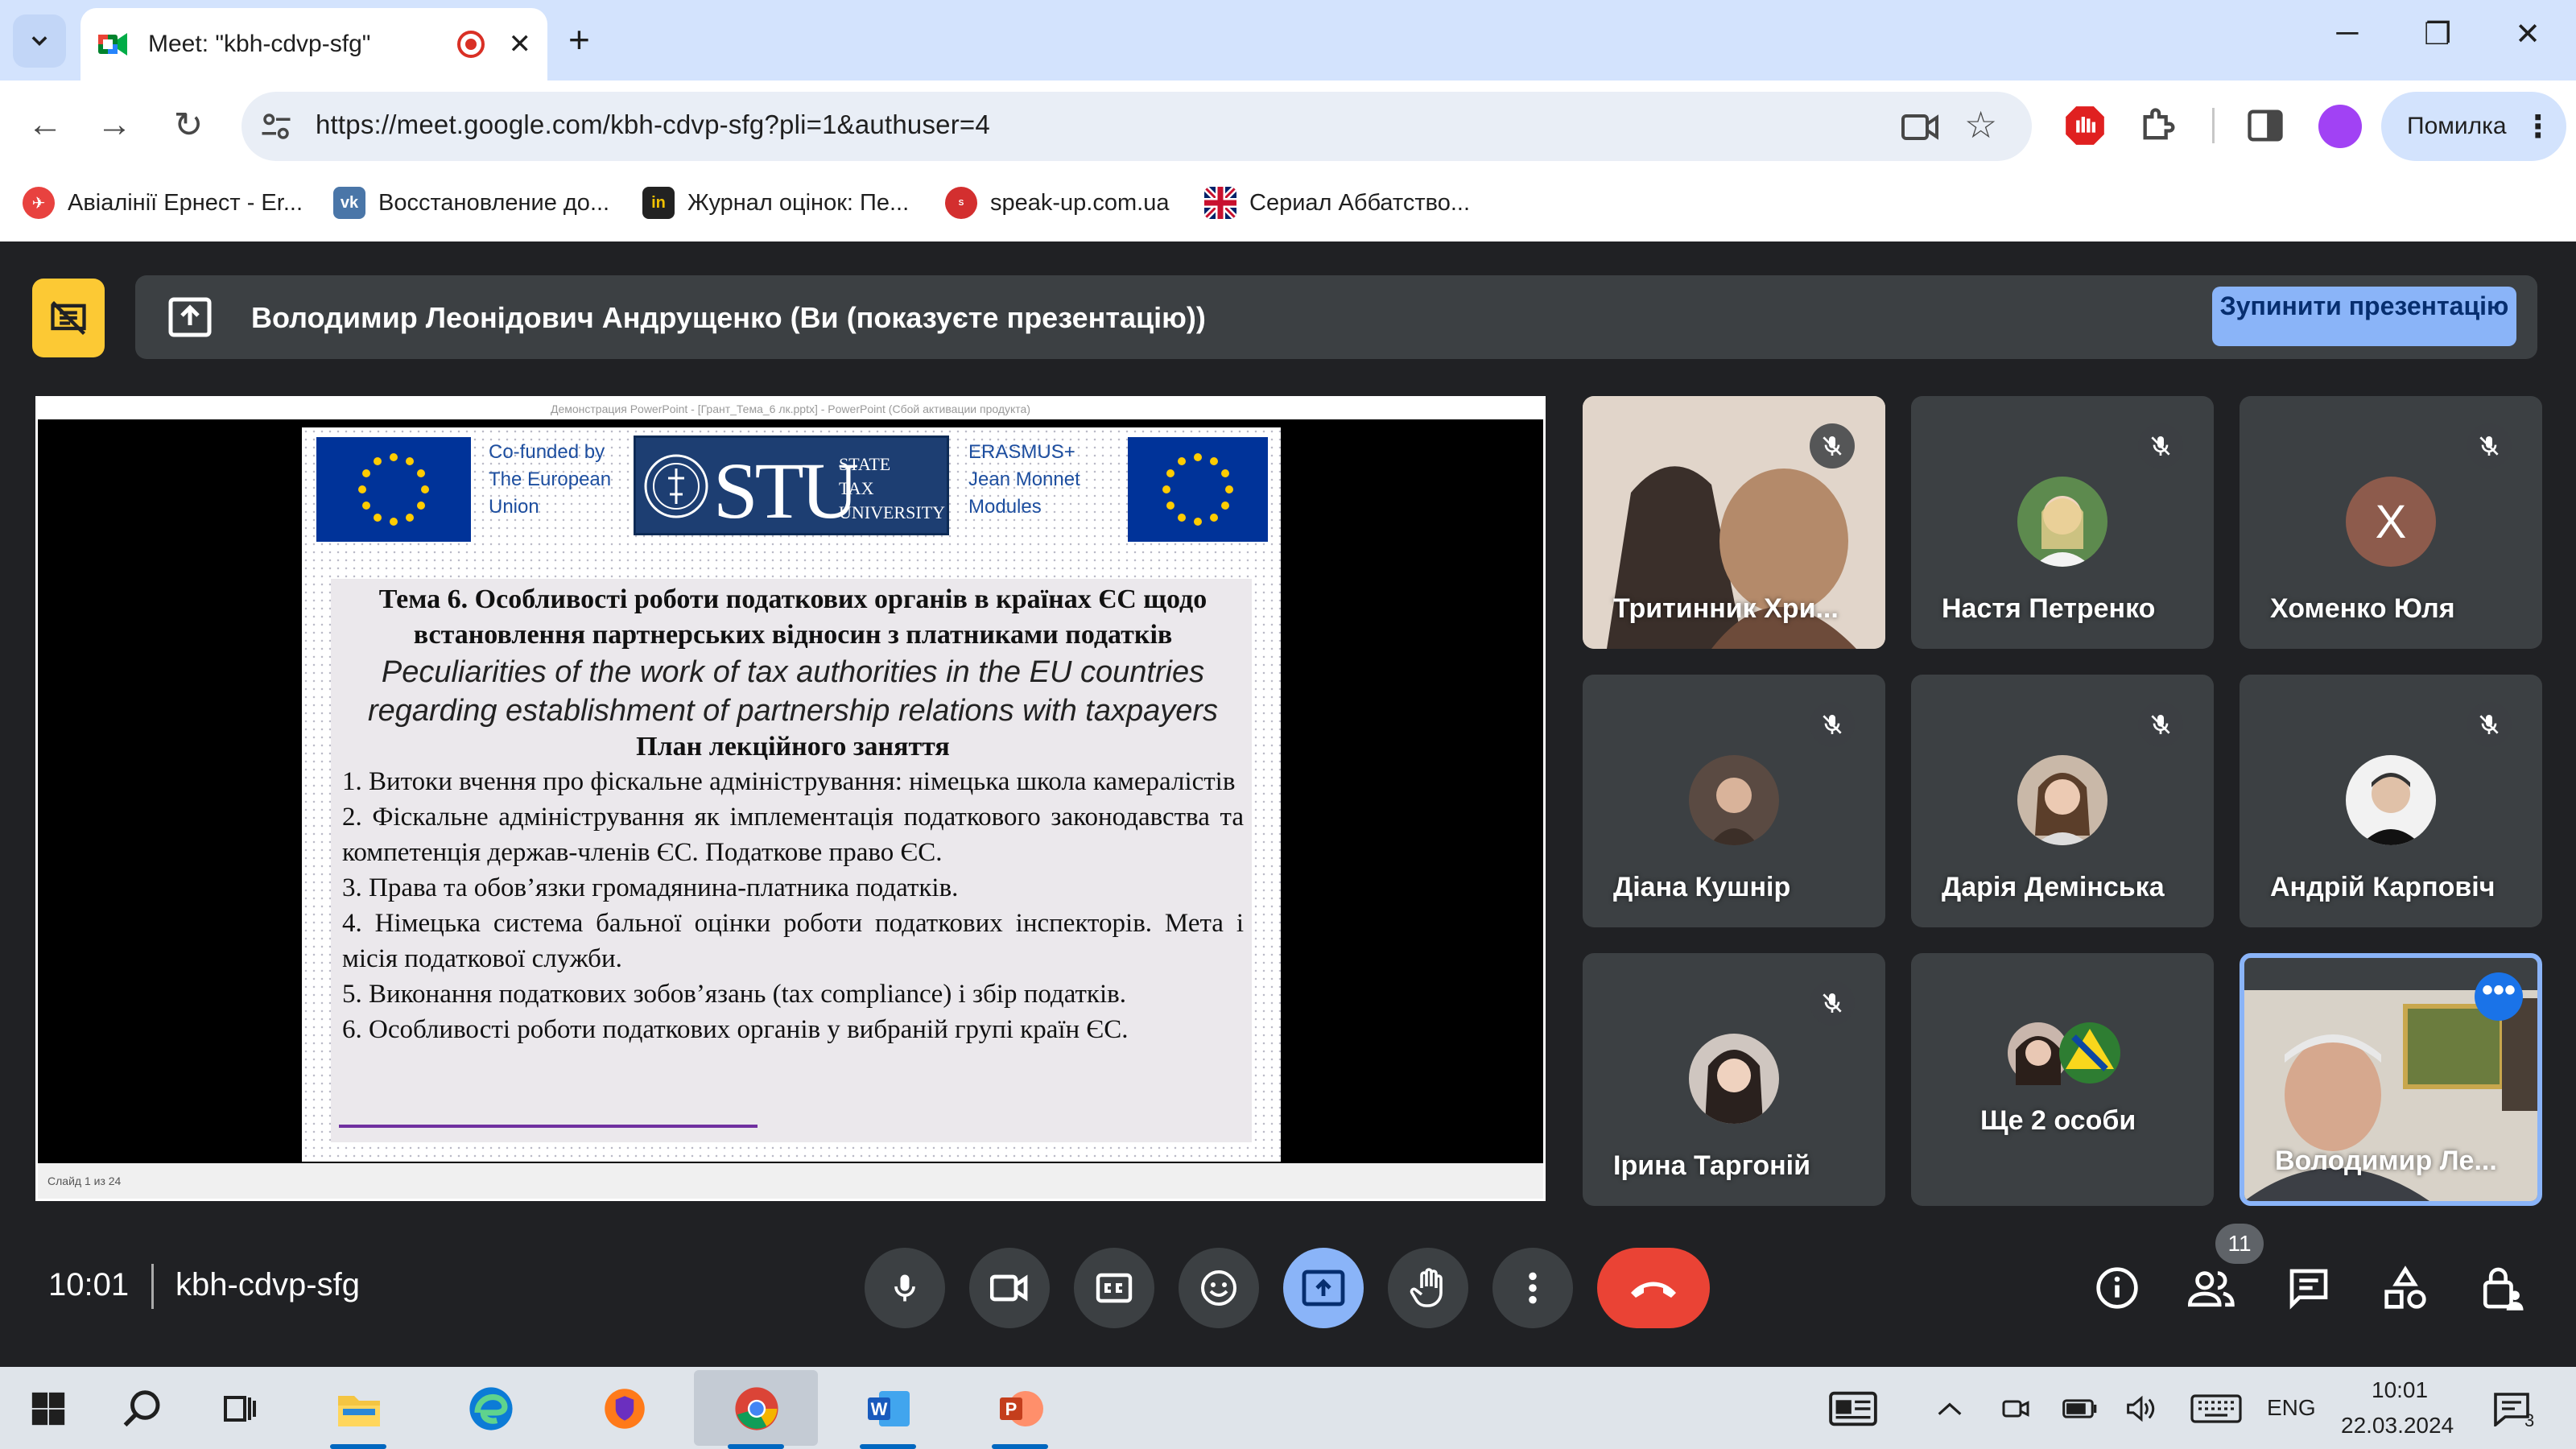 The image size is (2576, 1449). What do you see at coordinates (1080, 202) in the screenshot?
I see `bookmark-label: speak-up.com.ua` at bounding box center [1080, 202].